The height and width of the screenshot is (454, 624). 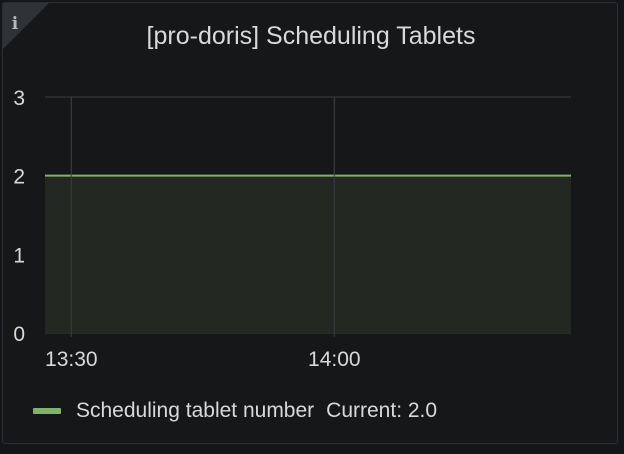 I want to click on legend-series-swatch, so click(x=47, y=411).